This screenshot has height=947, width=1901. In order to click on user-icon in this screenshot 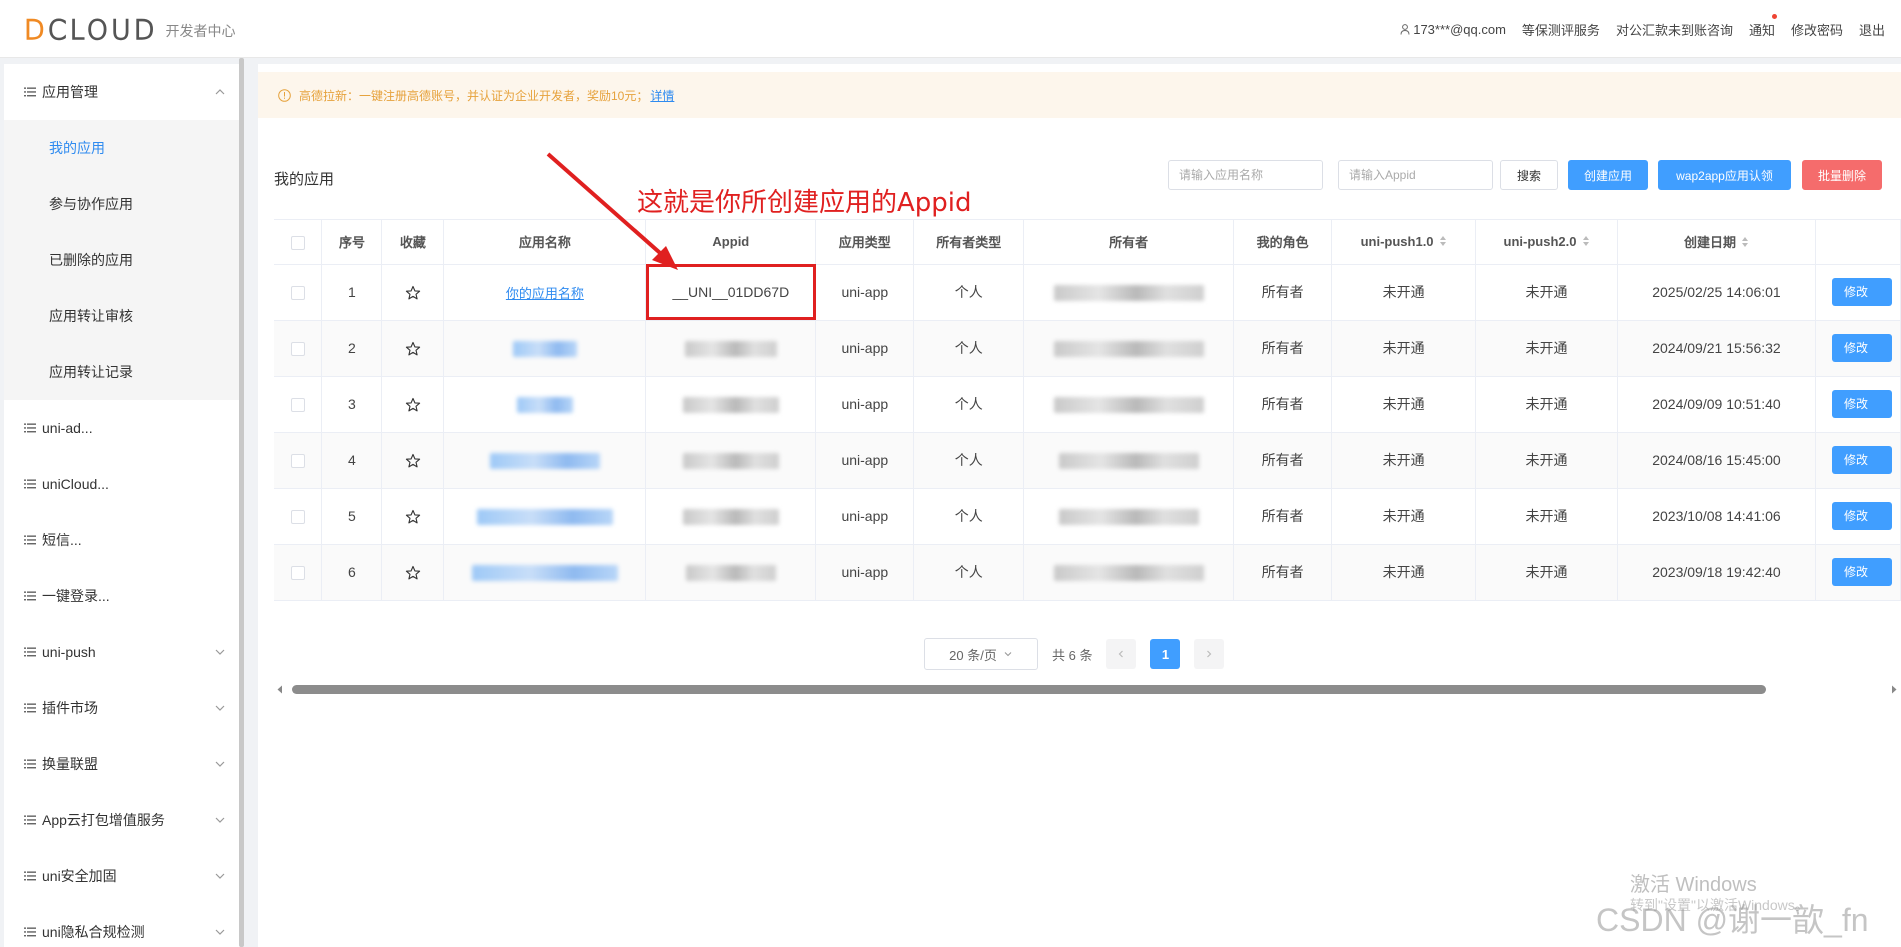, I will do `click(1405, 29)`.